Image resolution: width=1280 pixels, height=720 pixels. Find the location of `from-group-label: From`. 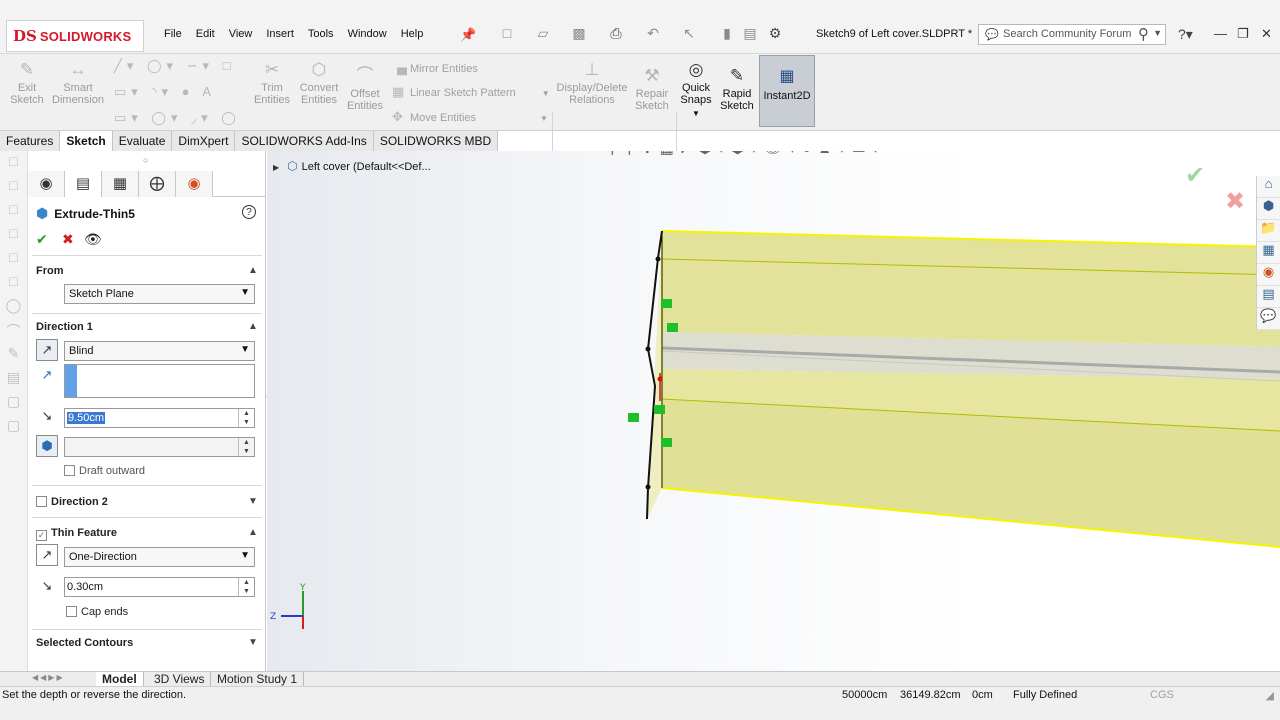

from-group-label: From is located at coordinates (50, 271).